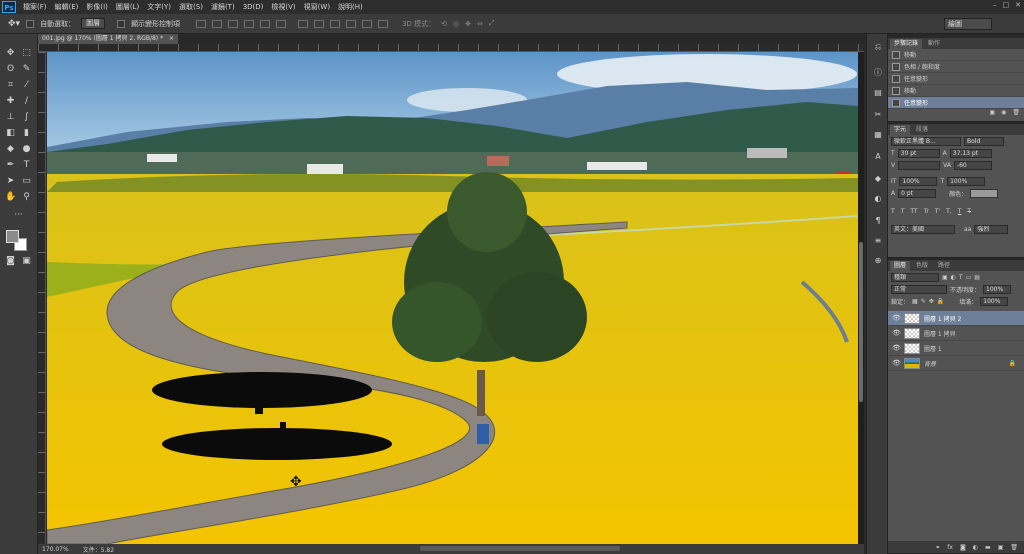 The height and width of the screenshot is (554, 1024). Describe the element at coordinates (956, 348) in the screenshot. I see `layer-row: 👁 圖層 1` at that location.